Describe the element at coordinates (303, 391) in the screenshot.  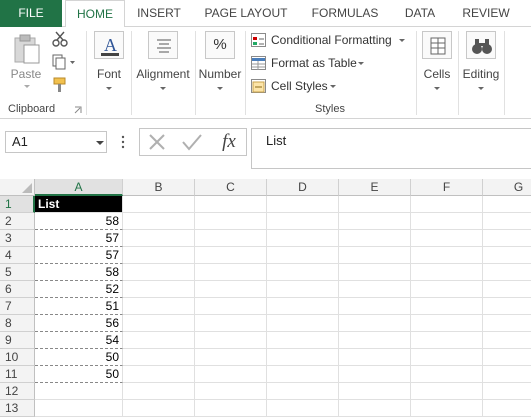
I see `cell-d12` at that location.